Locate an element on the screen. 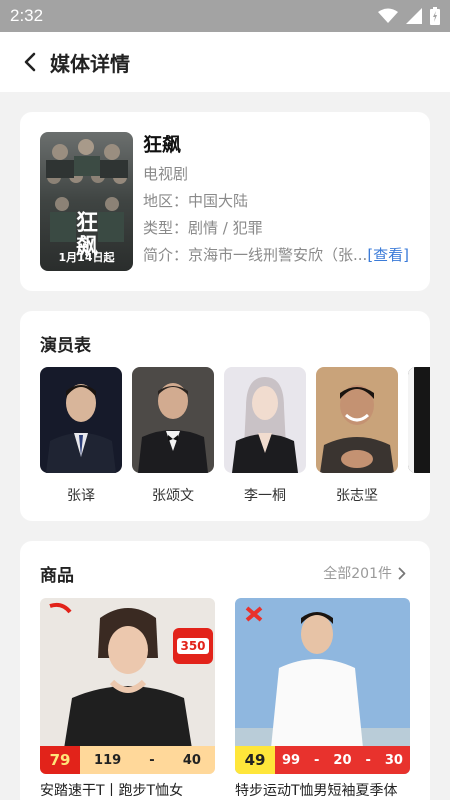 This screenshot has width=450, height=800. price-bar: 49 99 - 20 - 30 is located at coordinates (322, 760).